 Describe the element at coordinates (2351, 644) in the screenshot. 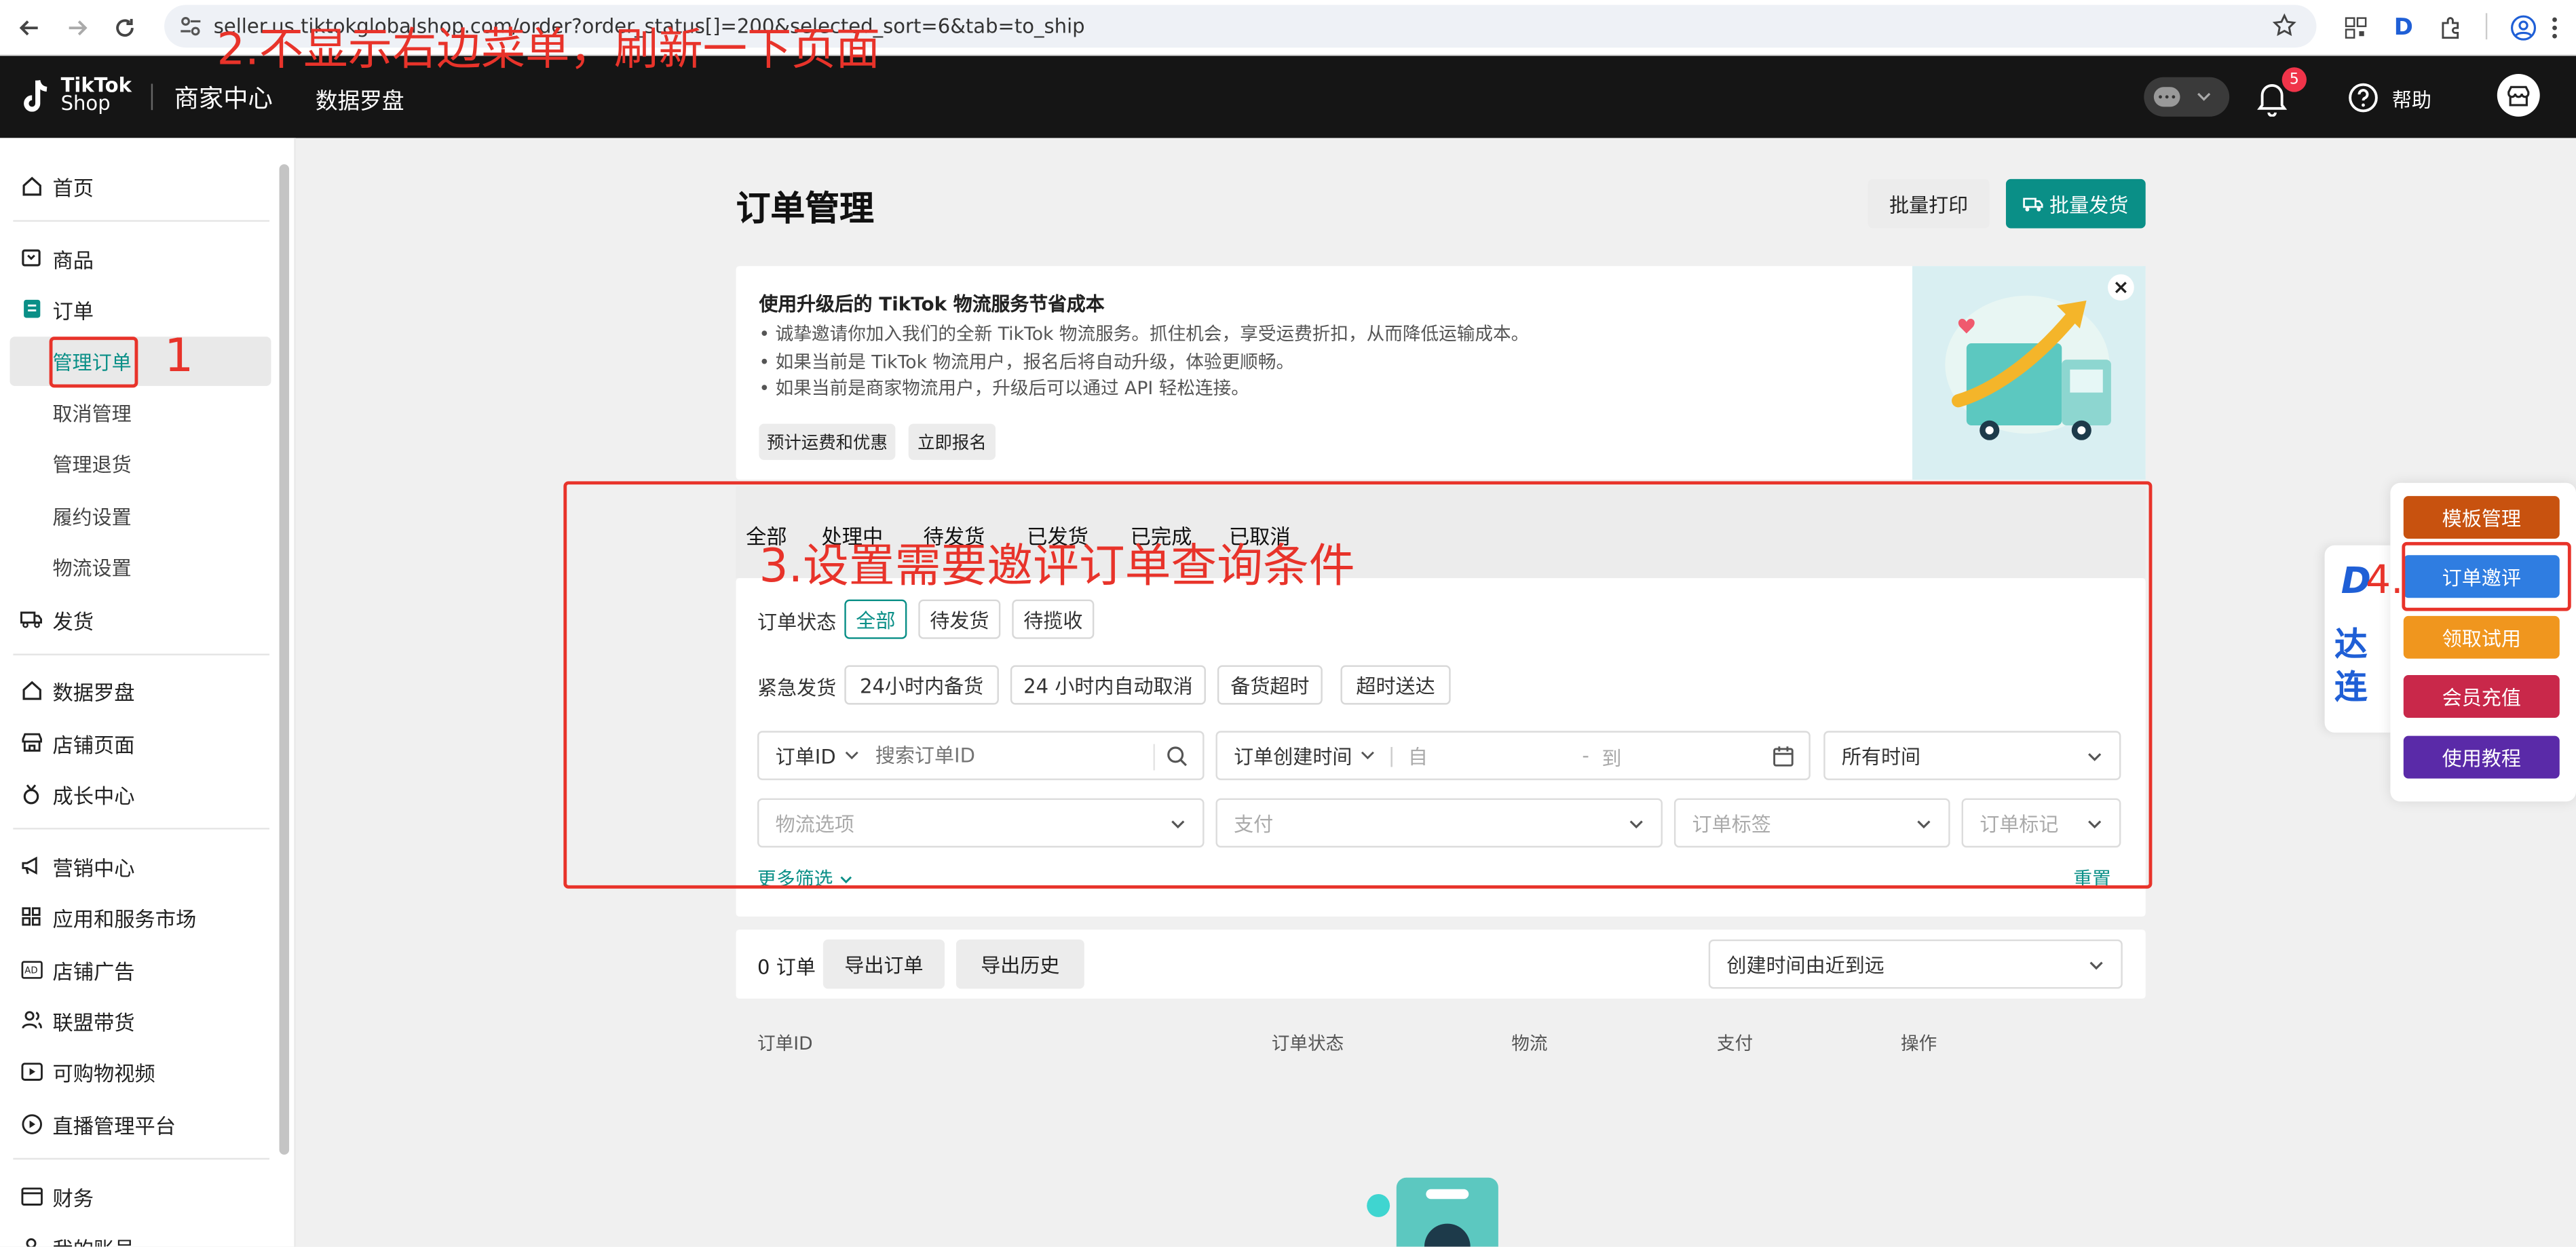

I see `plugin-logo-text1: 达` at that location.